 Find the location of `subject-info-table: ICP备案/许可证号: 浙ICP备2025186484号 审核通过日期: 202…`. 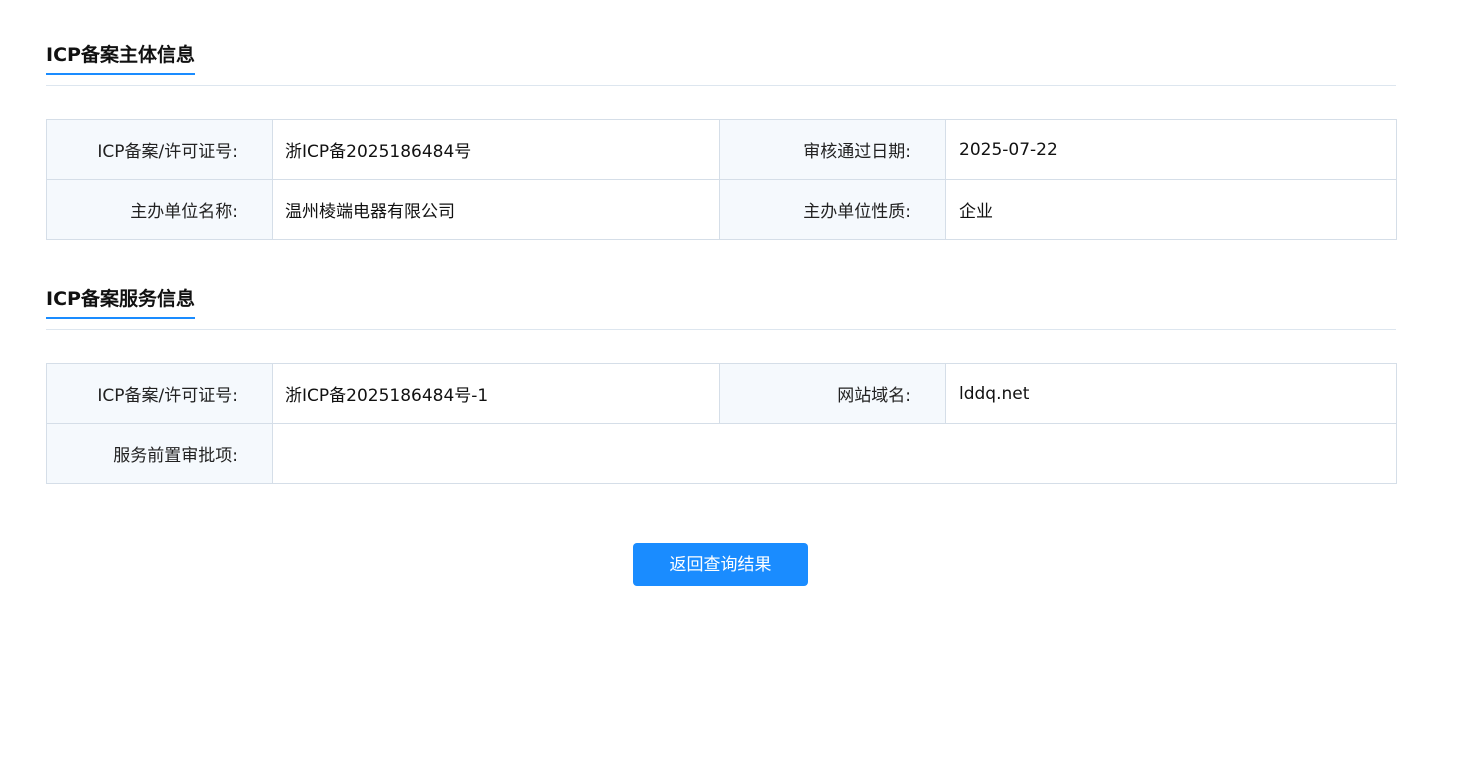

subject-info-table: ICP备案/许可证号: 浙ICP备2025186484号 审核通过日期: 202… is located at coordinates (721, 179).